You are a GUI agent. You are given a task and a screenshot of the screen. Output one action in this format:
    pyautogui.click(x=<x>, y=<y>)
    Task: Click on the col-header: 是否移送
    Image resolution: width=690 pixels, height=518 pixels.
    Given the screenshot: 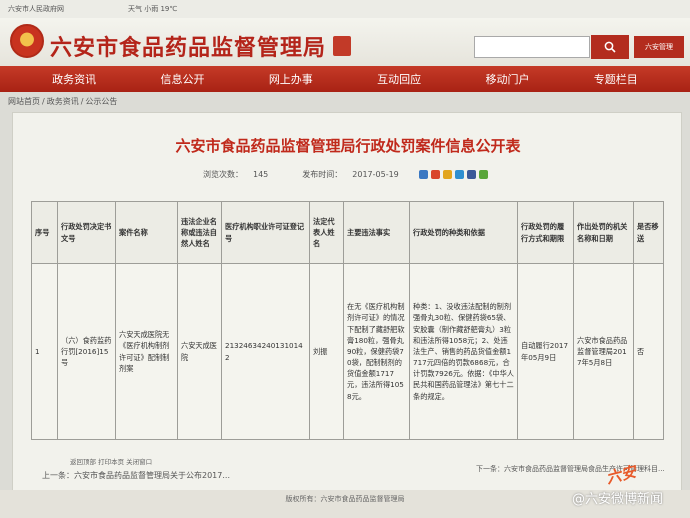 What is the action you would take?
    pyautogui.click(x=648, y=232)
    